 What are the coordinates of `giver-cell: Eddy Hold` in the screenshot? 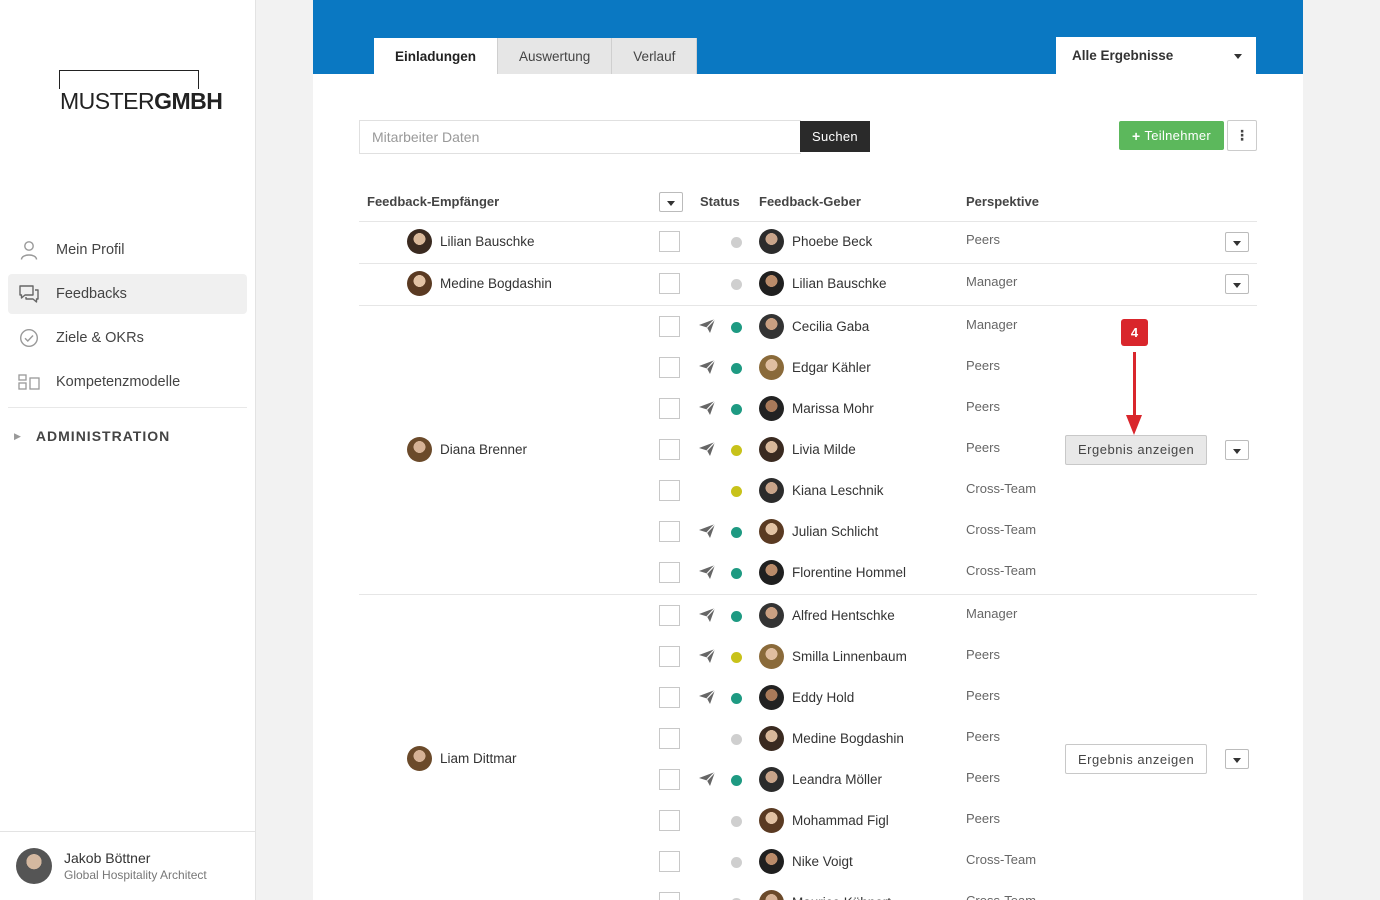 It's located at (806, 697).